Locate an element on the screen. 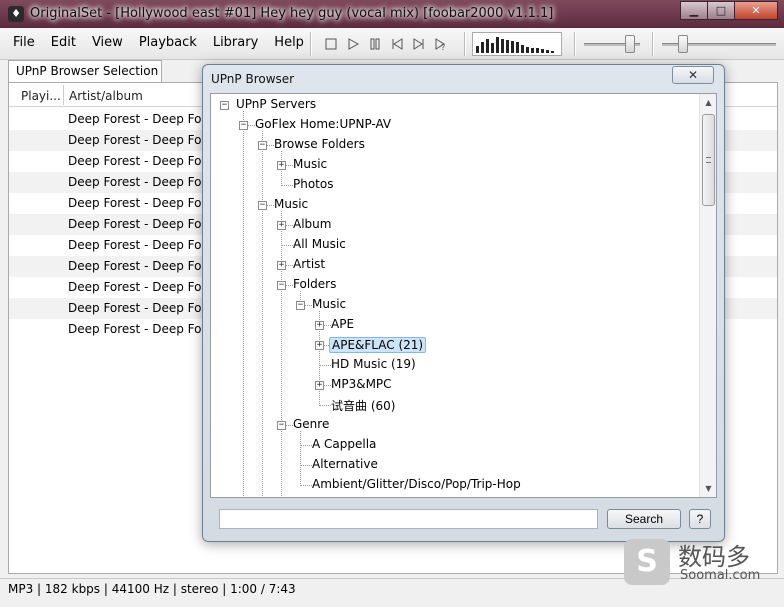  column-divider is located at coordinates (63, 95).